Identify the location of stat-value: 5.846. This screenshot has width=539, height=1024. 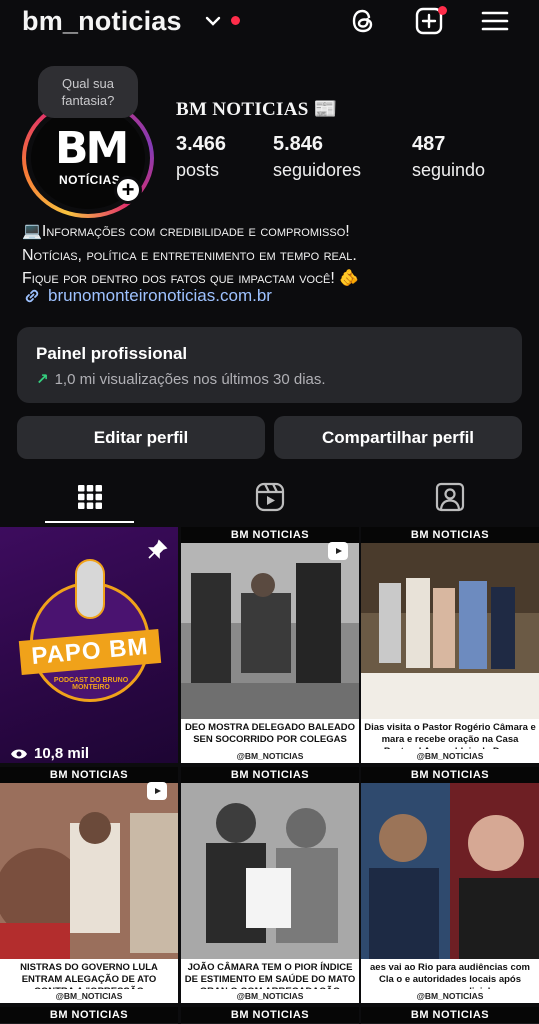
(298, 144).